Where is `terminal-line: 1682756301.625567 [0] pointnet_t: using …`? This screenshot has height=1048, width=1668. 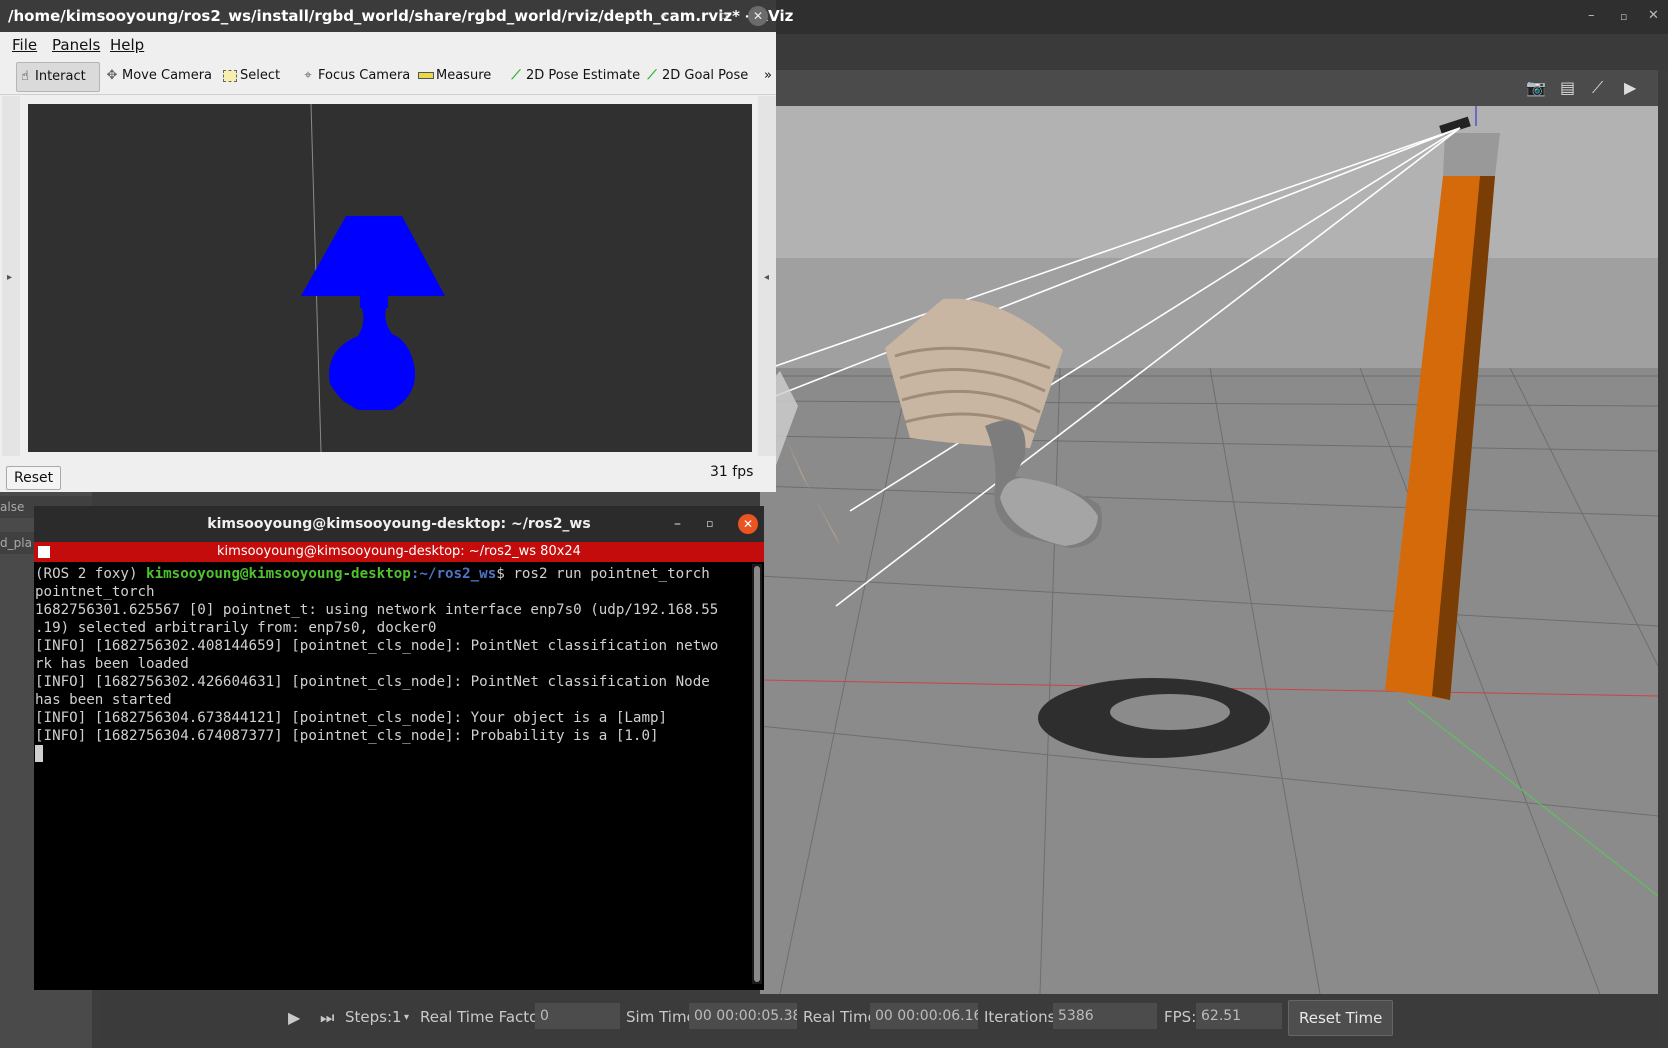 terminal-line: 1682756301.625567 [0] pointnet_t: using … is located at coordinates (377, 610).